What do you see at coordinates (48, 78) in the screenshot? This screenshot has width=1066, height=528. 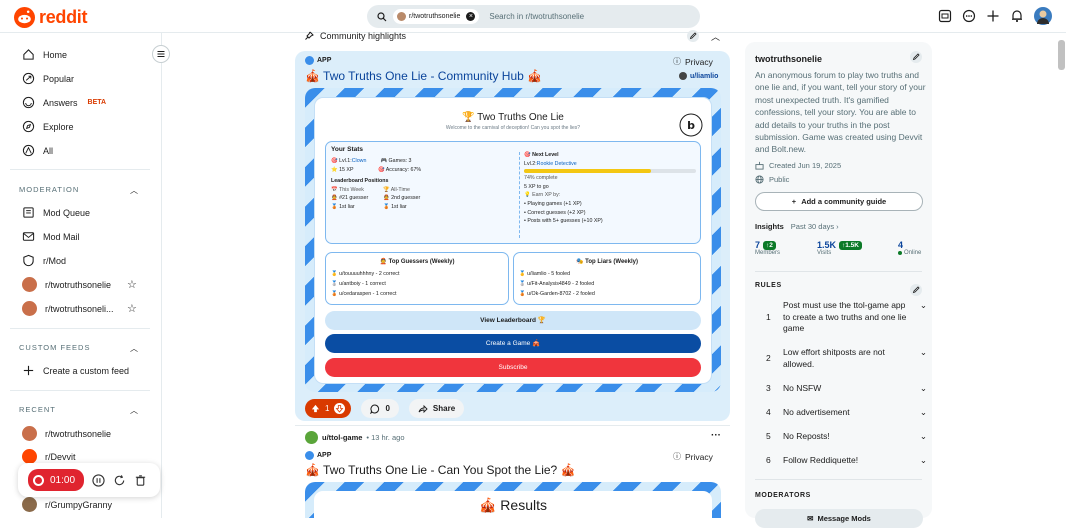 I see `sidebar-item-popular: Popular` at bounding box center [48, 78].